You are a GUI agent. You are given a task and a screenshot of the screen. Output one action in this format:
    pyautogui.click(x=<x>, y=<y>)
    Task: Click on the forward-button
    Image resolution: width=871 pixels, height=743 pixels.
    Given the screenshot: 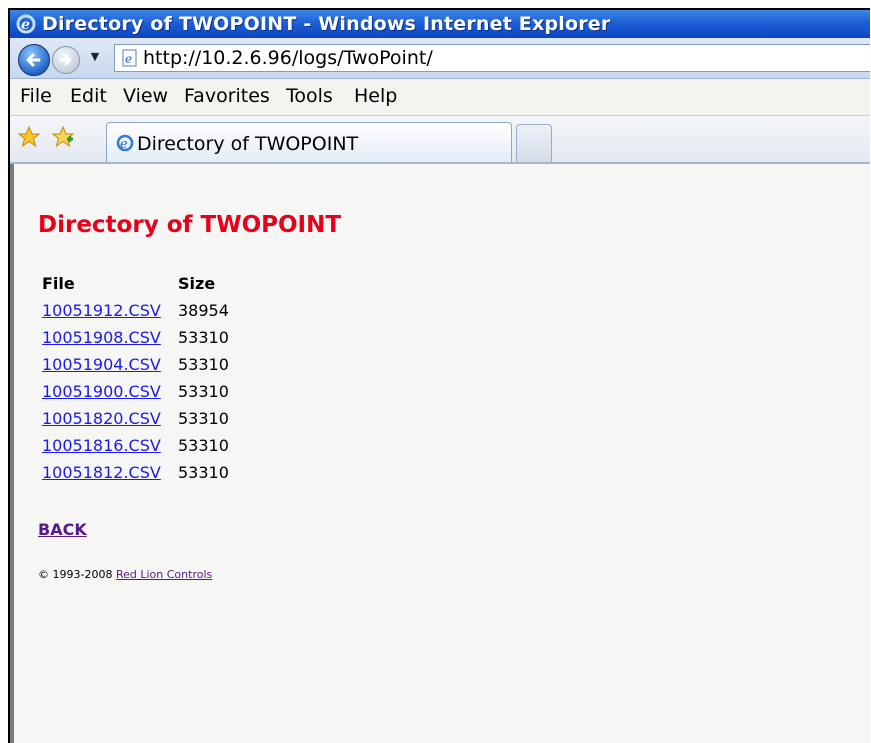 What is the action you would take?
    pyautogui.click(x=66, y=60)
    